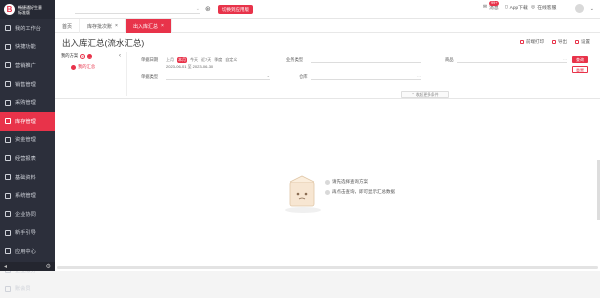  I want to click on settings-icon: ⚙, so click(48, 266).